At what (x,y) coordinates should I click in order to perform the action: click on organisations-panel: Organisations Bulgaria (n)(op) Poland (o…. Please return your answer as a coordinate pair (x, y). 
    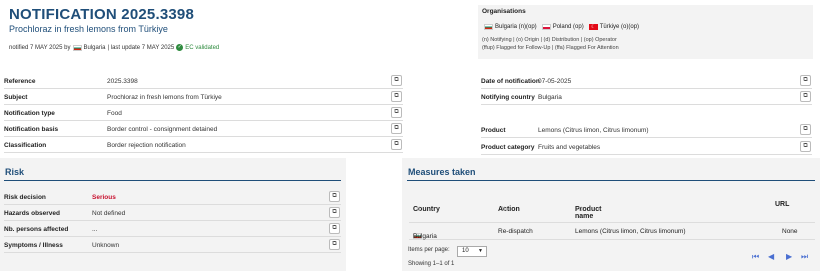
    Looking at the image, I should click on (645, 32).